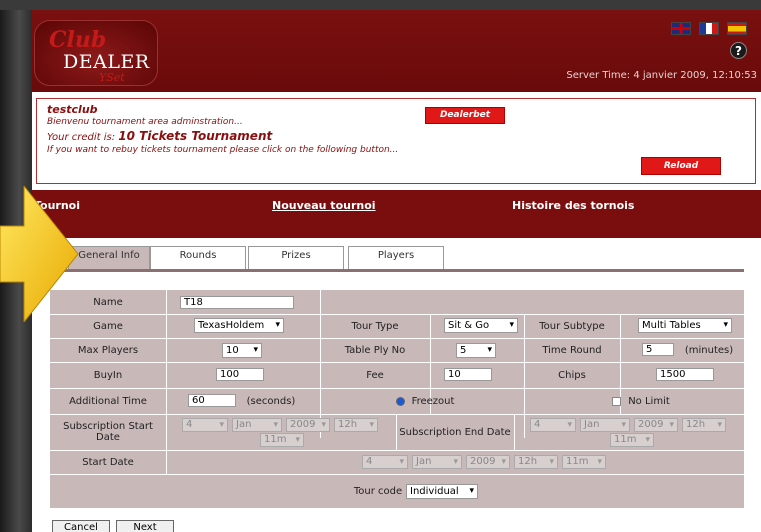  I want to click on reload-button: Reload, so click(681, 166).